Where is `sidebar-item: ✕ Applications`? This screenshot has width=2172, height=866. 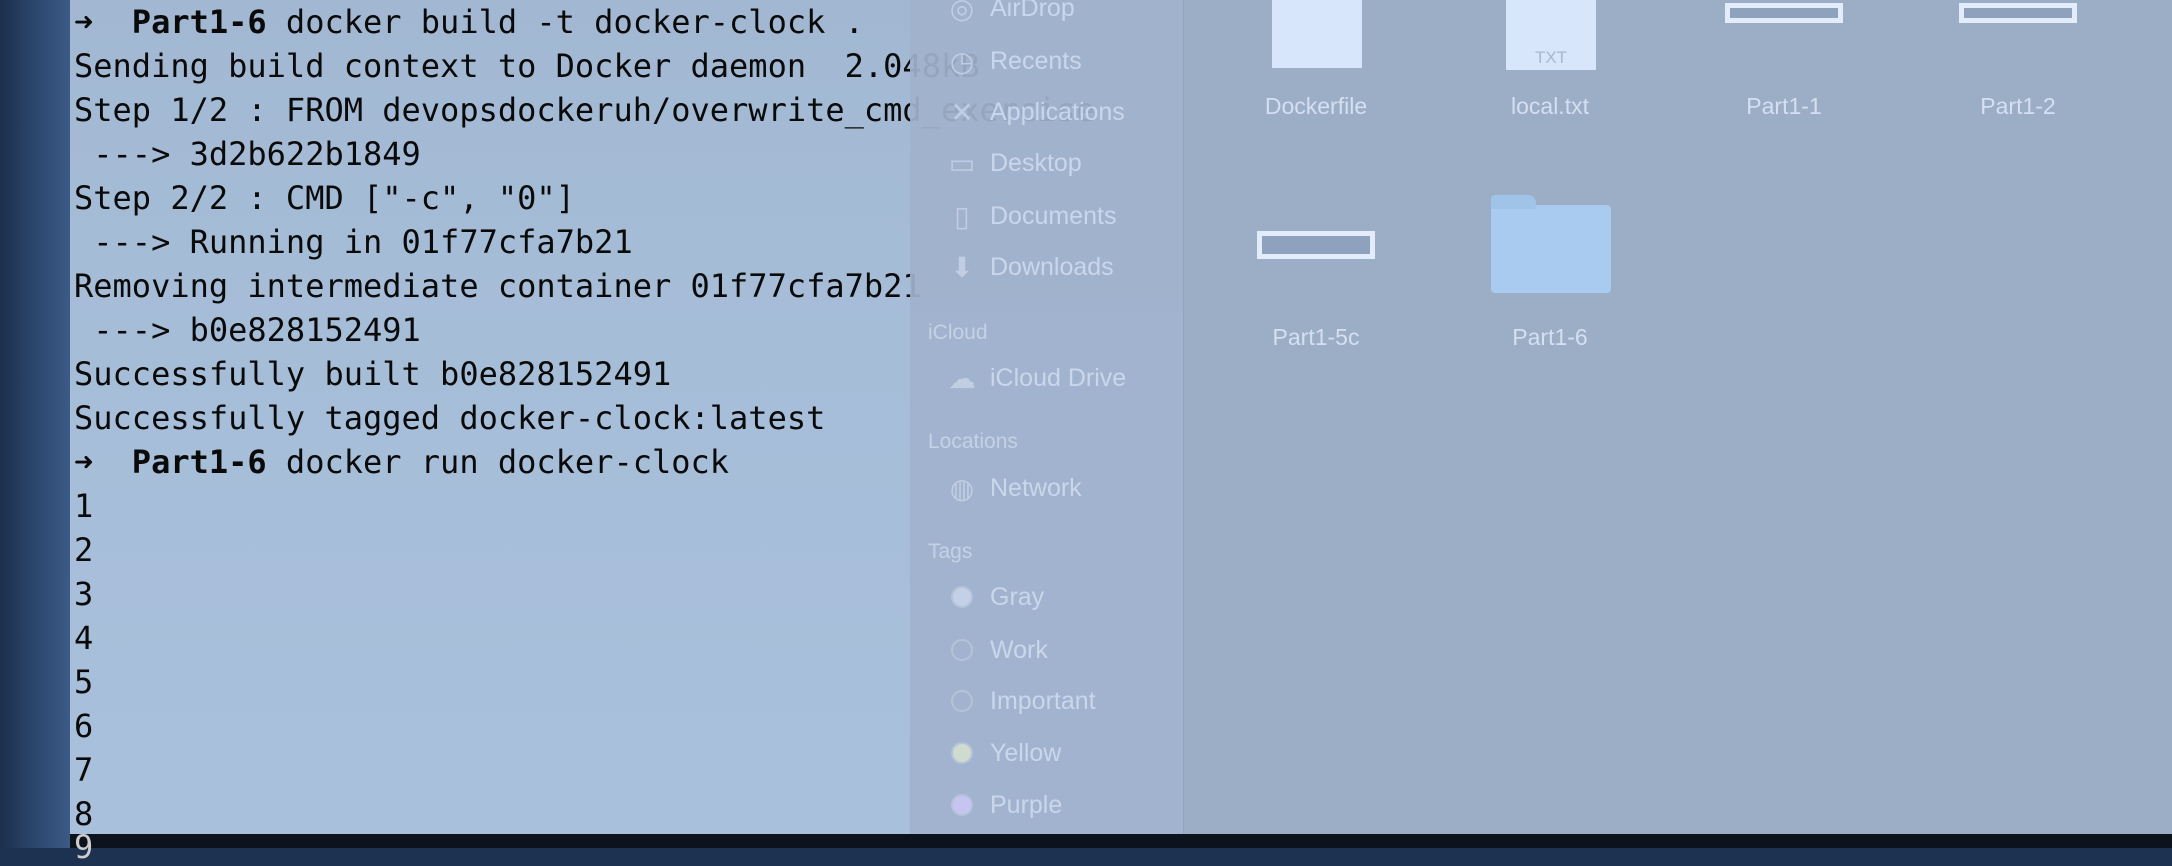
sidebar-item: ✕ Applications is located at coordinates (1017, 112).